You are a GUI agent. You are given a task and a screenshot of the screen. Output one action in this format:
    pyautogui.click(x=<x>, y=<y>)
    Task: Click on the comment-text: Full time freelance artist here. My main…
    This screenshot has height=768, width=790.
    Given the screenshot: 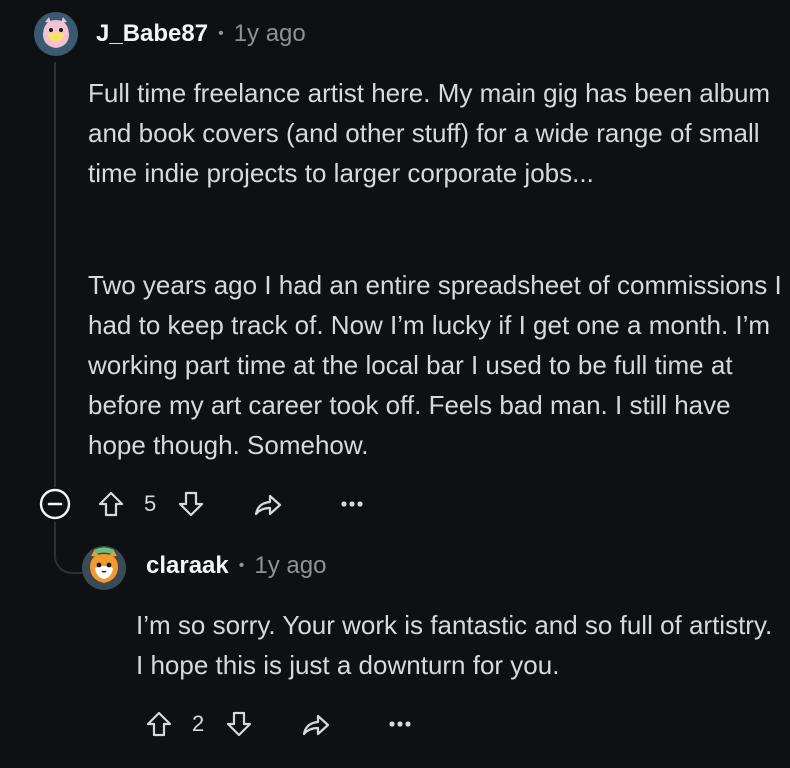 What is the action you would take?
    pyautogui.click(x=429, y=133)
    